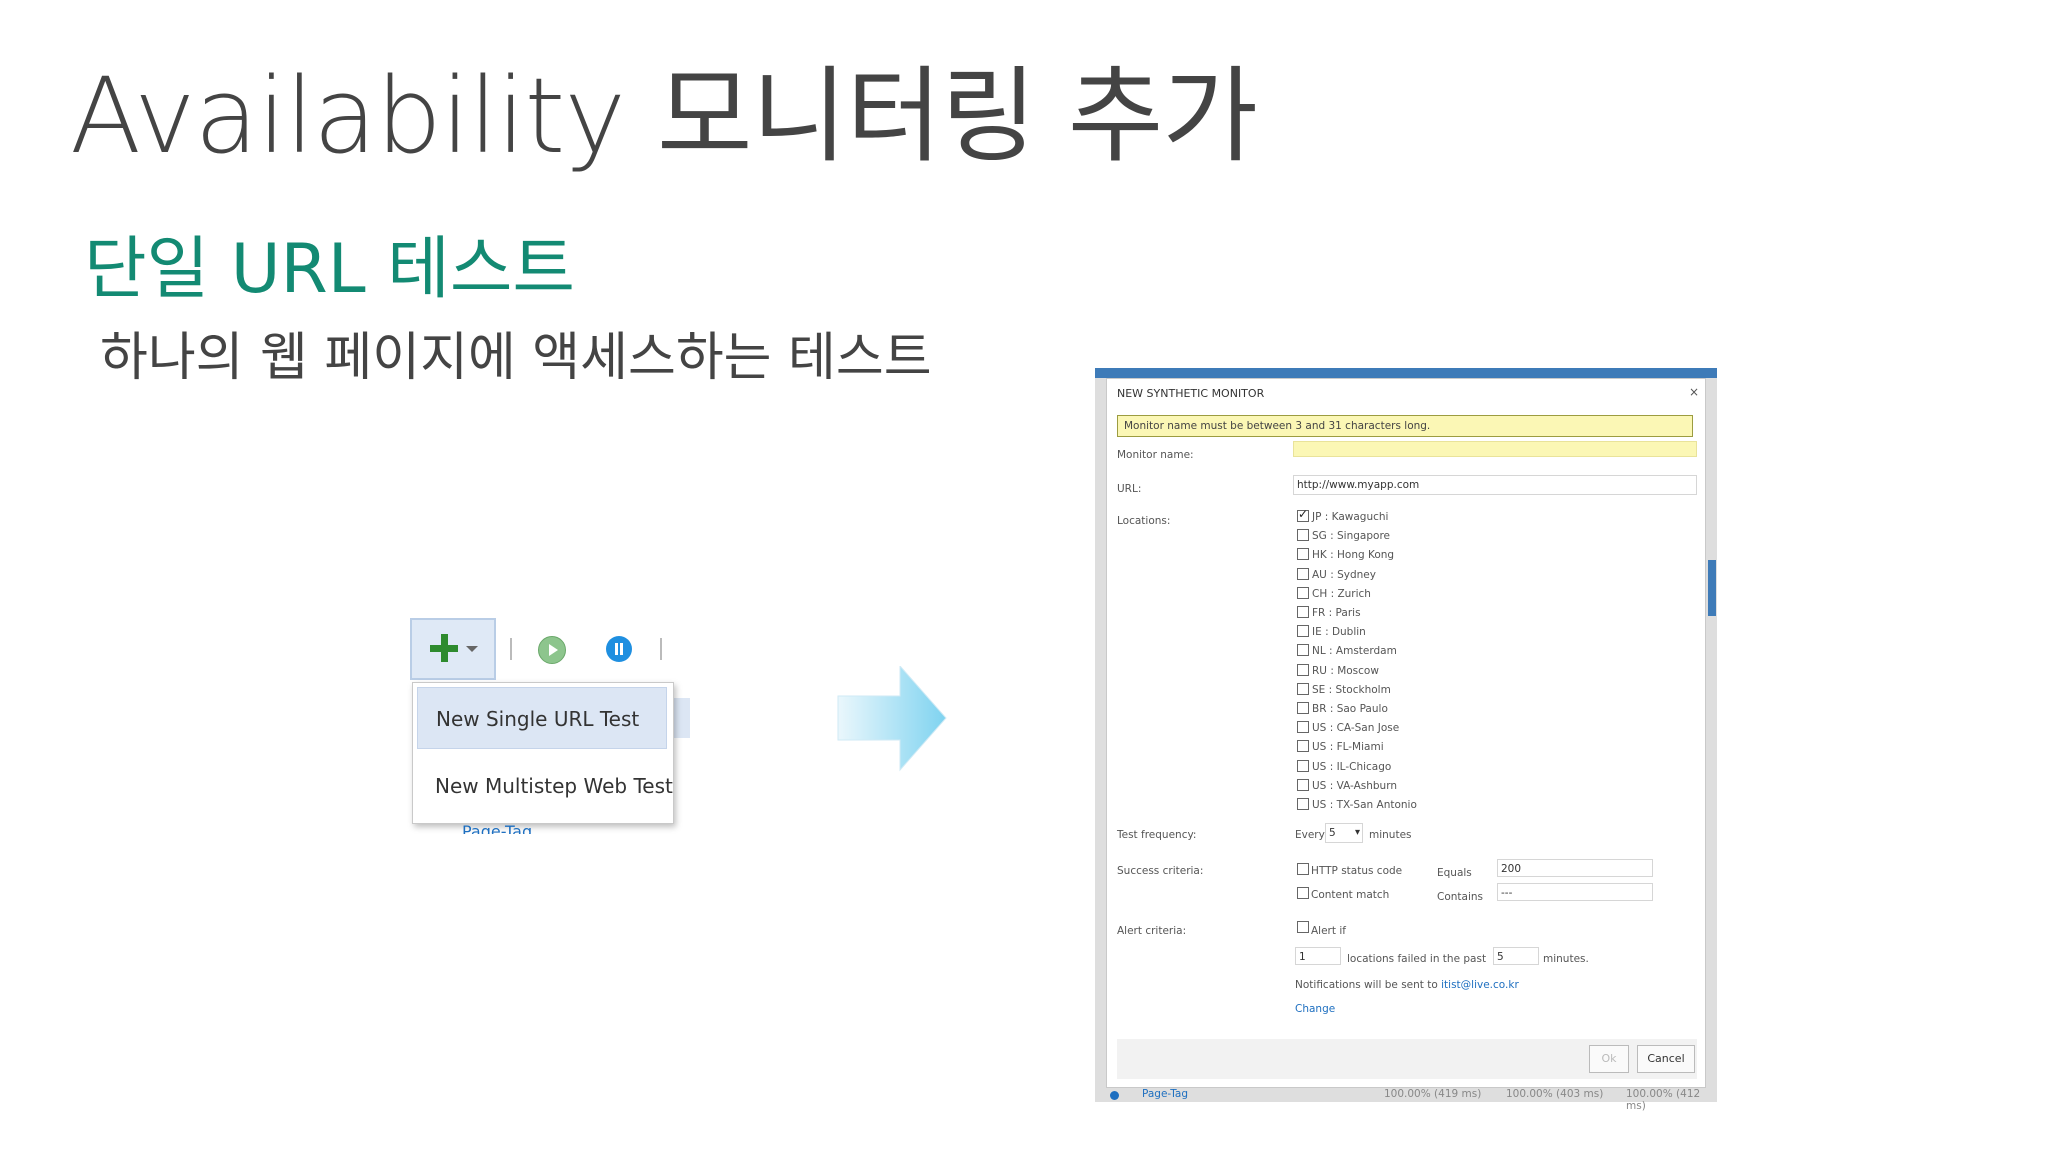  What do you see at coordinates (1157, 835) in the screenshot?
I see `test-frequency-label: Test frequency:` at bounding box center [1157, 835].